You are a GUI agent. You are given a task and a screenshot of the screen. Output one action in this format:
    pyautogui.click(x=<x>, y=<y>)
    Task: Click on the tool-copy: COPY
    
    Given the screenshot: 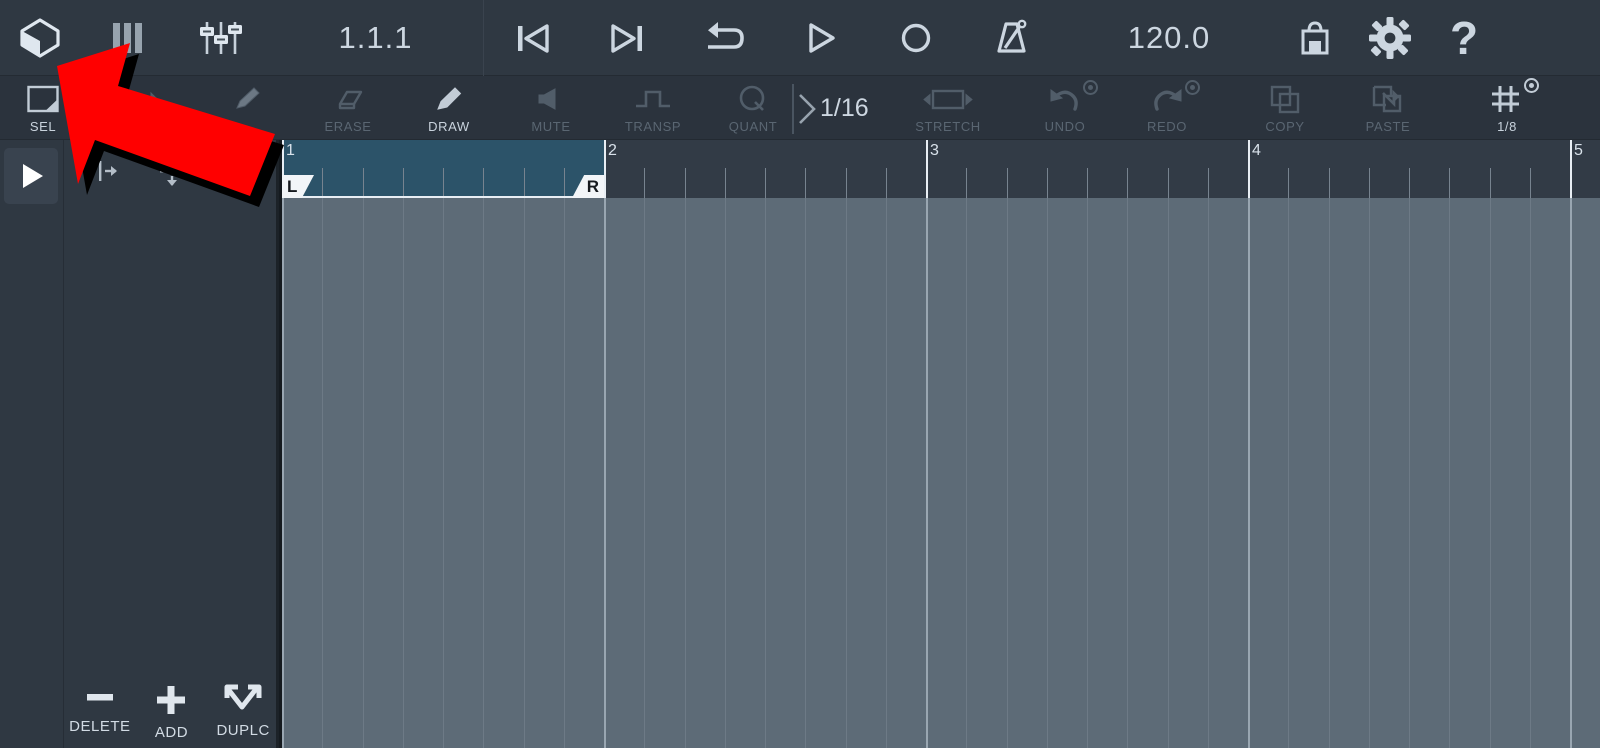 What is the action you would take?
    pyautogui.click(x=1285, y=108)
    